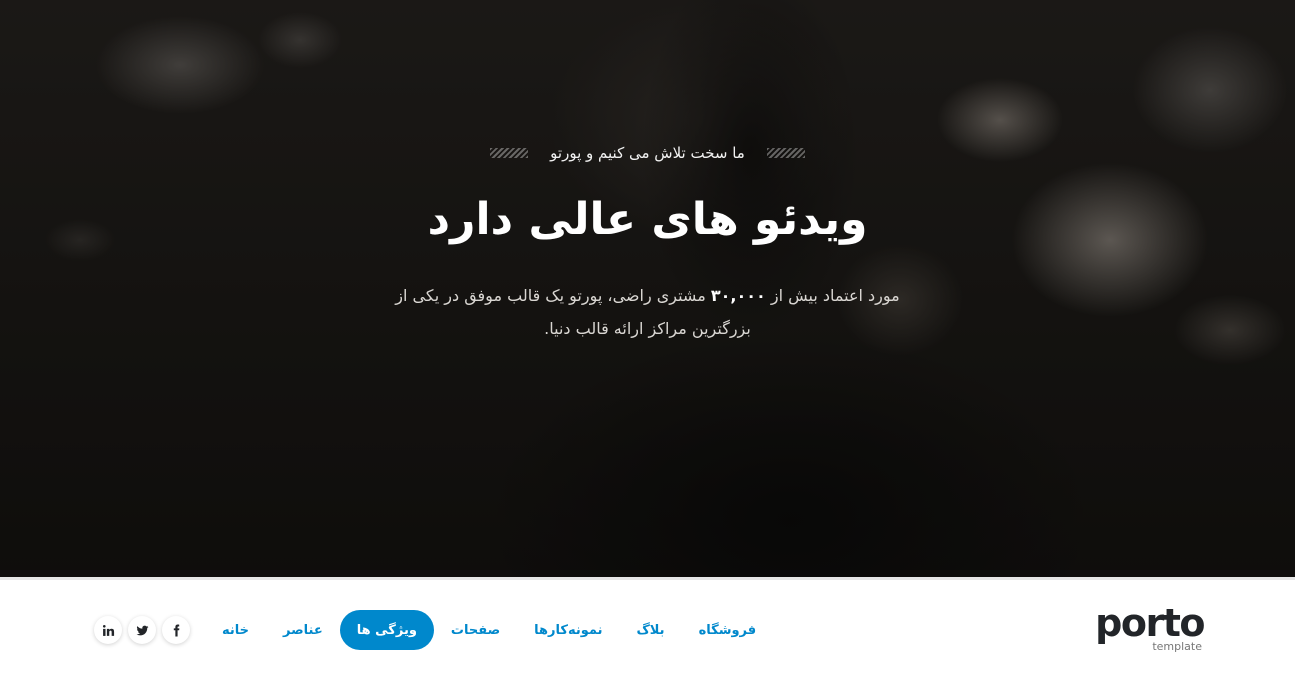 The height and width of the screenshot is (679, 1295). I want to click on facebook-button, so click(176, 630).